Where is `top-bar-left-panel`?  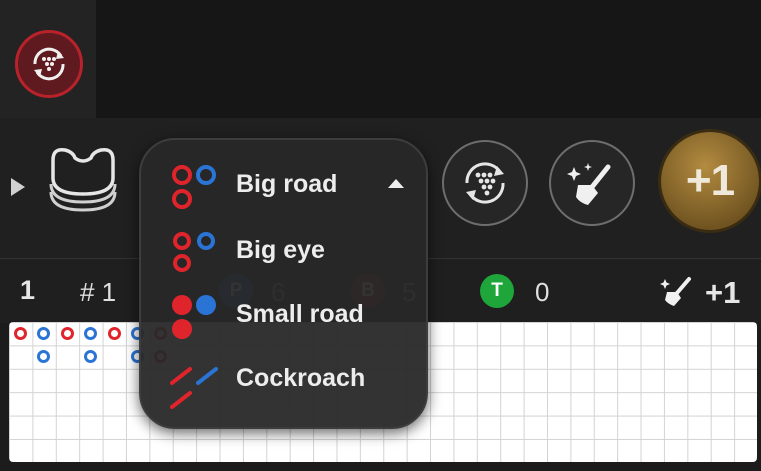
top-bar-left-panel is located at coordinates (48, 59).